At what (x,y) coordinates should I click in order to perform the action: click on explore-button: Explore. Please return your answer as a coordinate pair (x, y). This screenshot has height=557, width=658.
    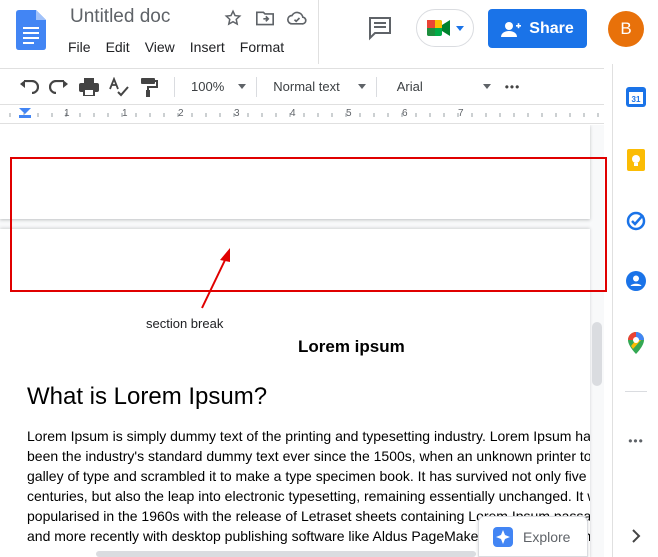
    Looking at the image, I should click on (533, 536).